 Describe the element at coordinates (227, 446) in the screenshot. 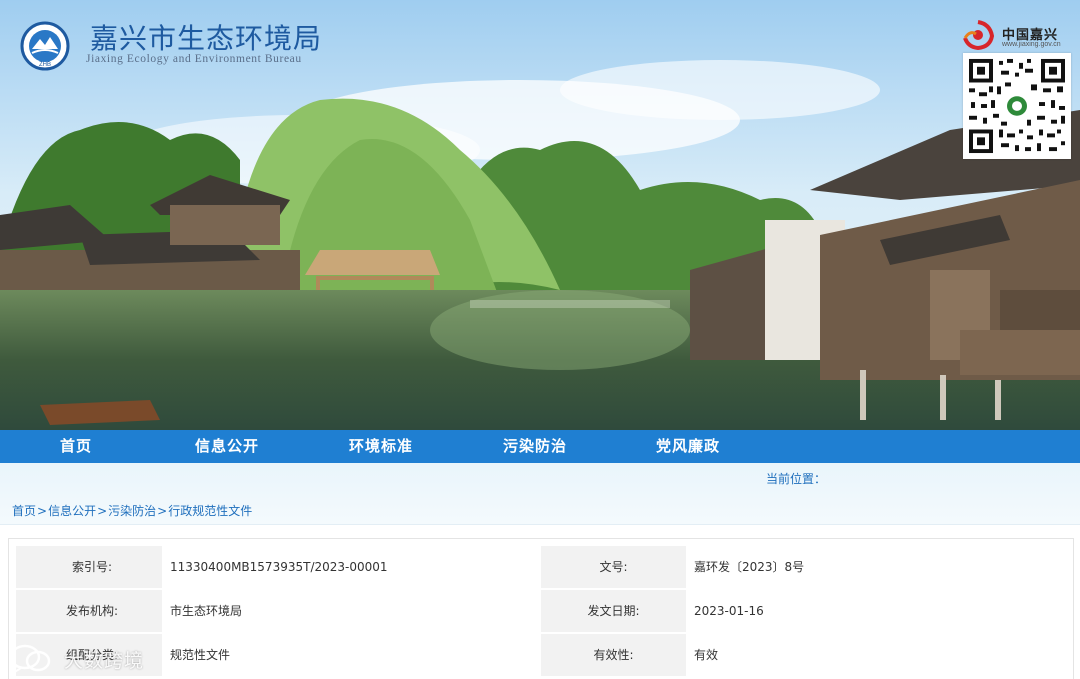

I see `nav-item-info-disclosure: 信息公开` at that location.